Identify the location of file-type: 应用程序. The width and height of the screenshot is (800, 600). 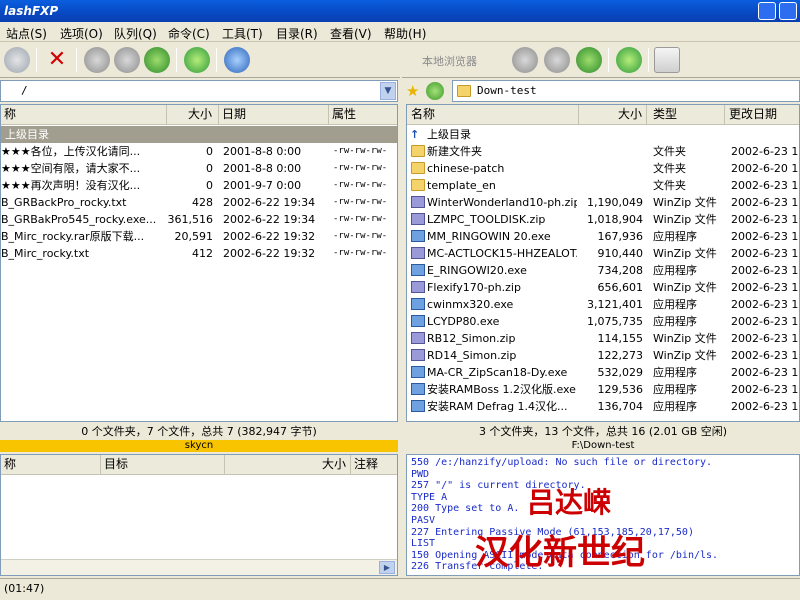
(675, 389).